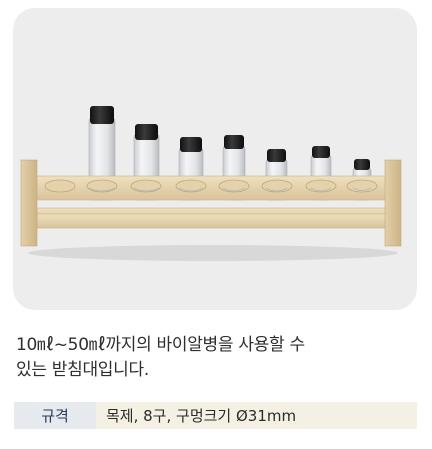  Describe the element at coordinates (213, 253) in the screenshot. I see `floor-shadow` at that location.